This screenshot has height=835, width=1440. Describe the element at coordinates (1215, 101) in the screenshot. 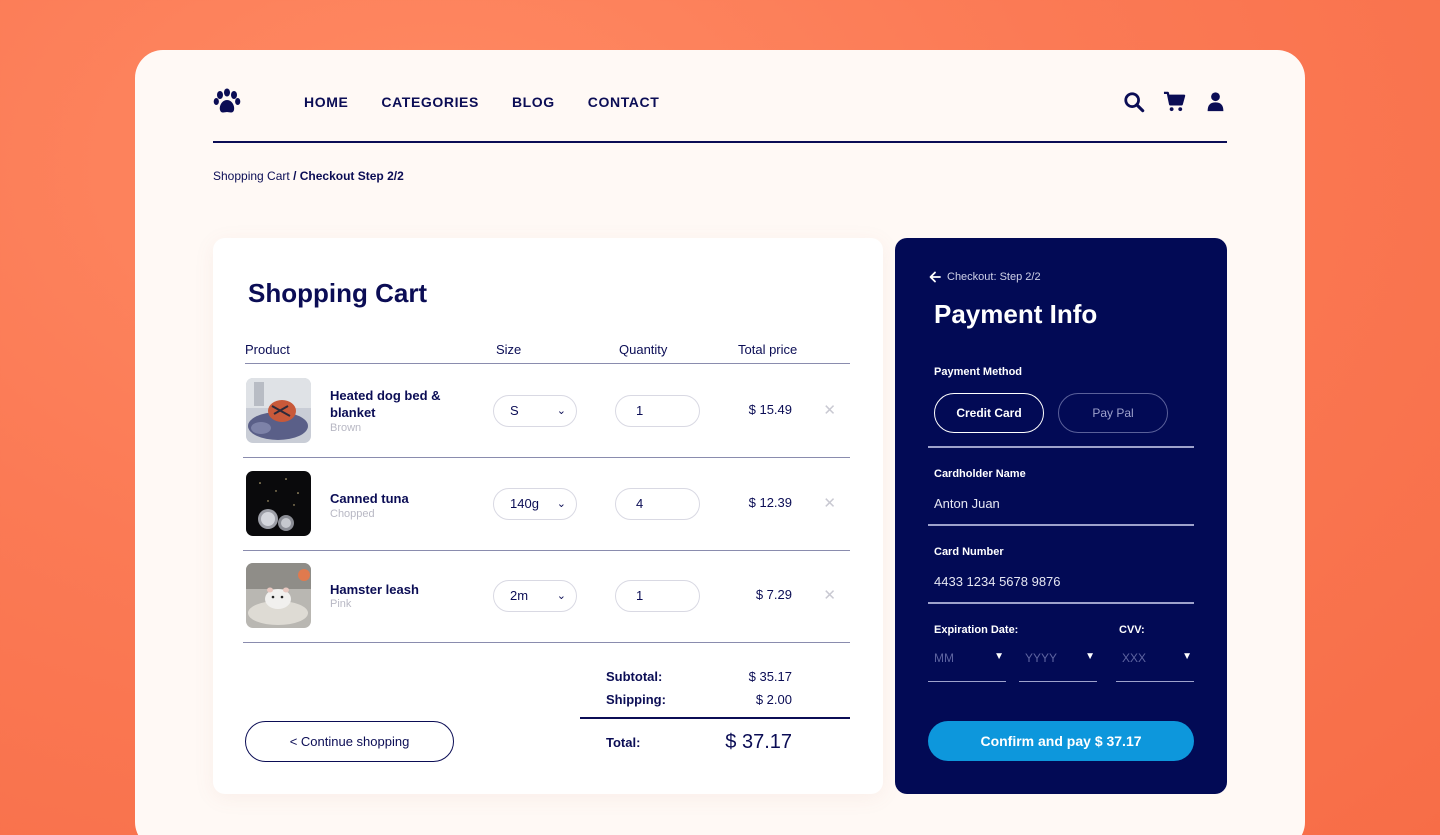

I see `user-icon` at that location.